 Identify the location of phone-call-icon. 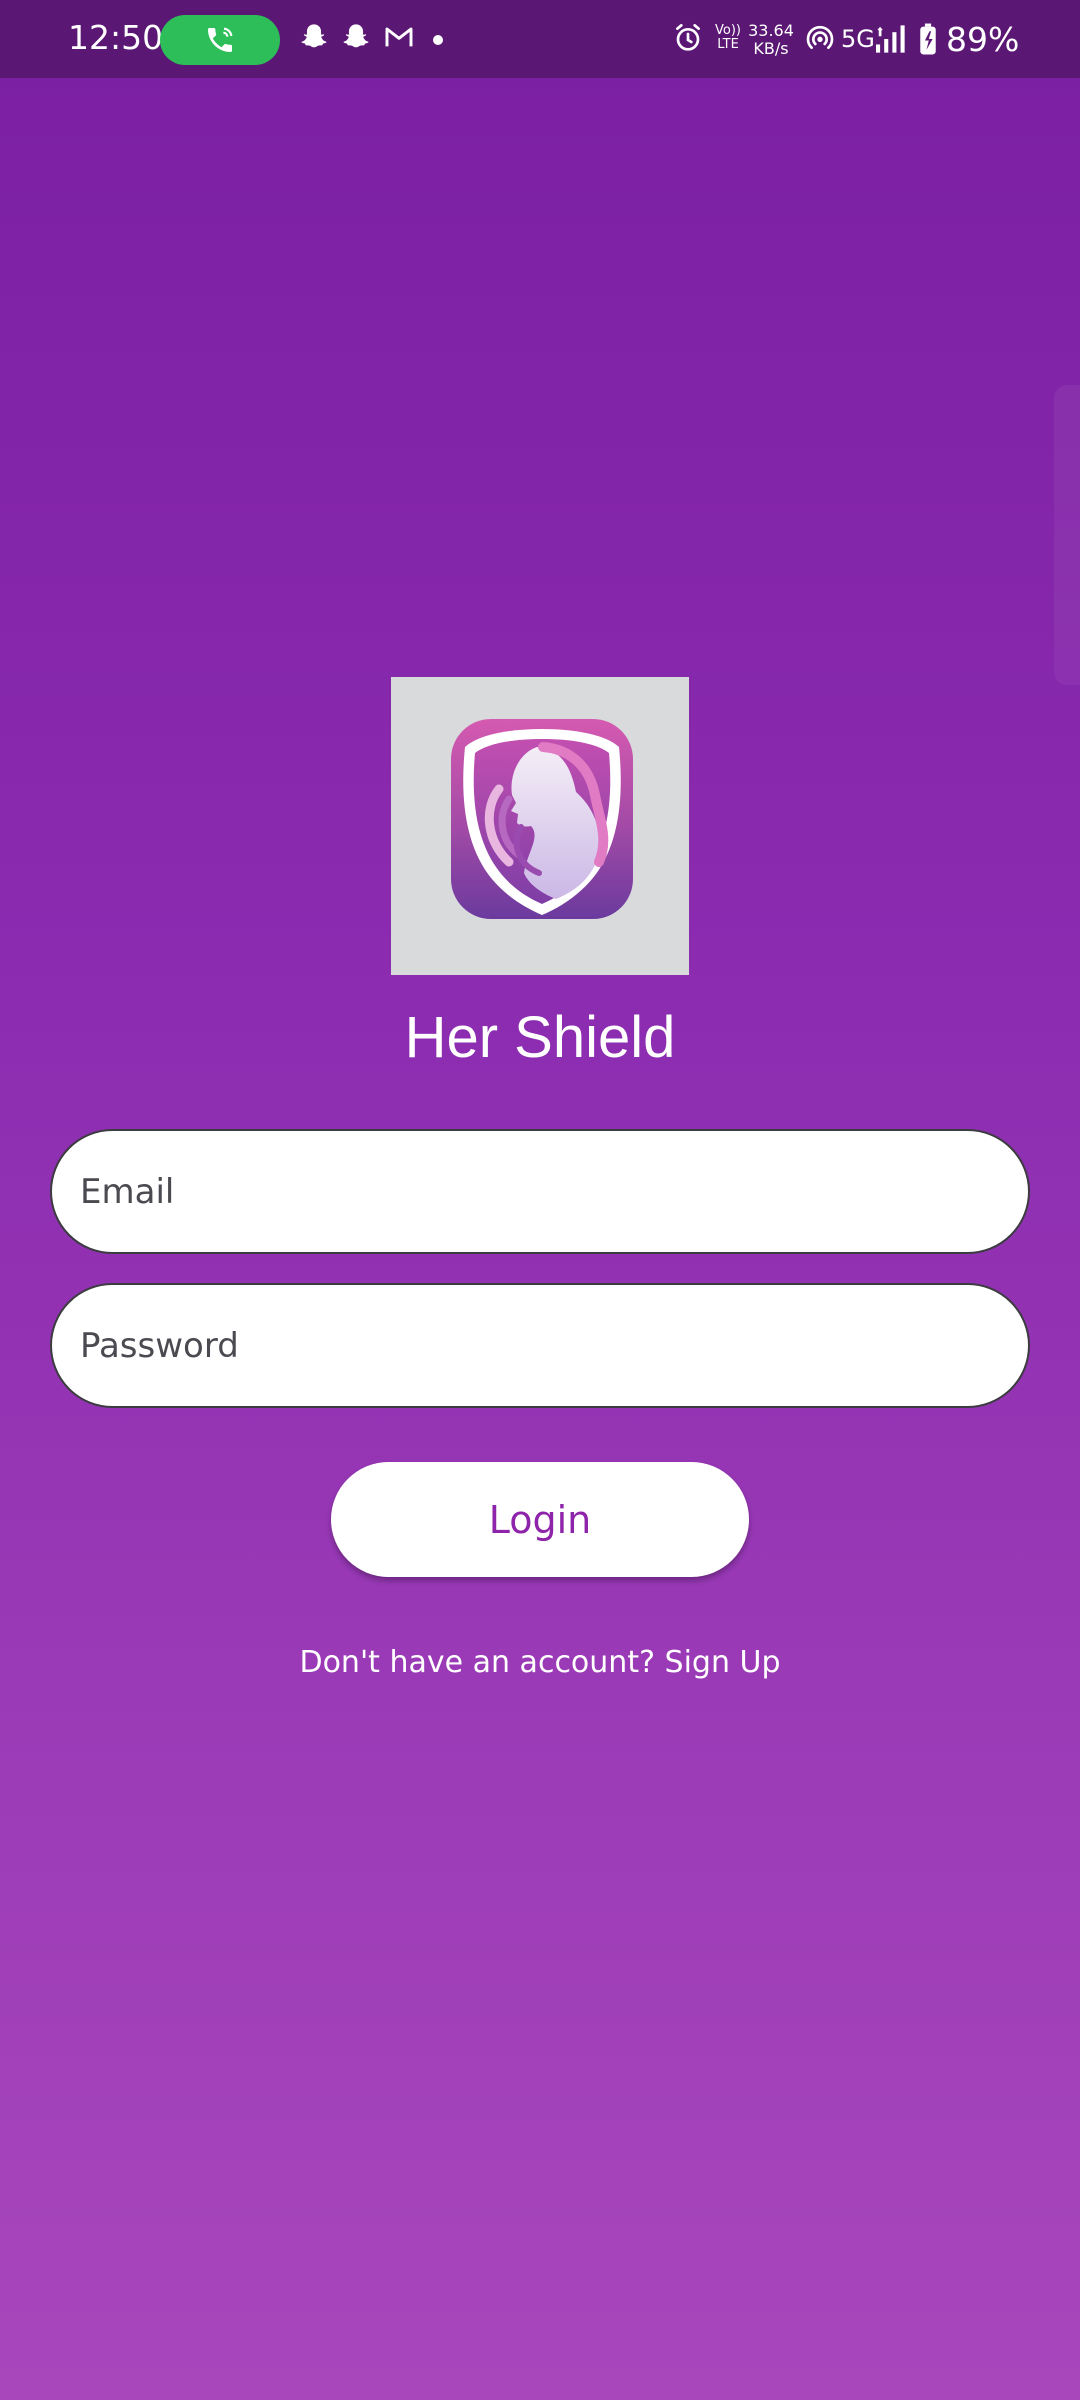
(220, 39).